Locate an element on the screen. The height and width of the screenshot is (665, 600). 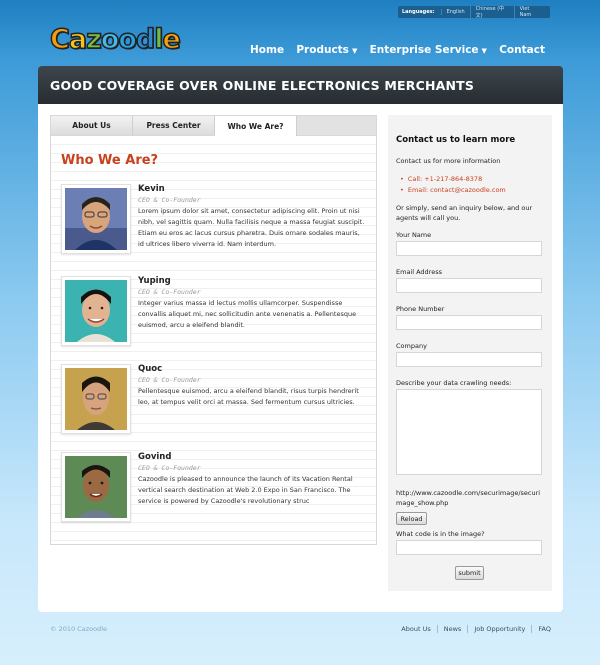
phone-label: Phone Number is located at coordinates (420, 309).